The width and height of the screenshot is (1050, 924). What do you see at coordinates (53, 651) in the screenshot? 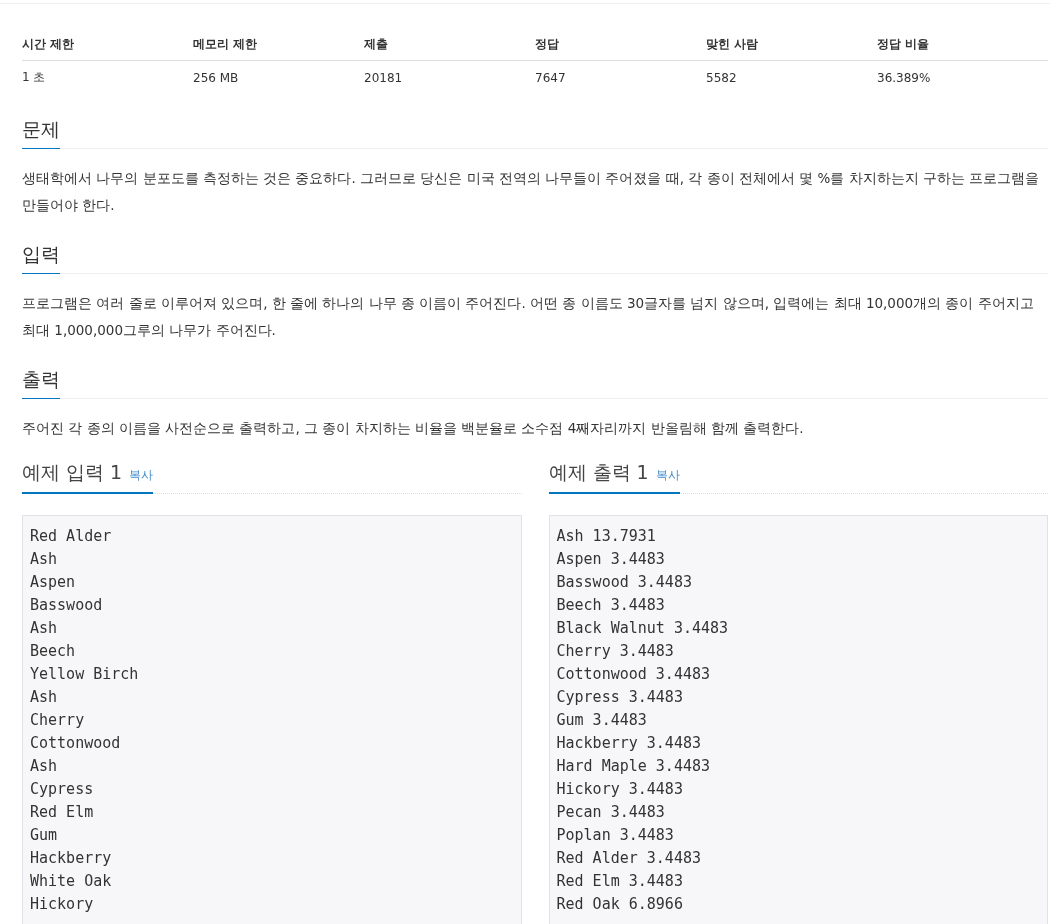
I see `code-line: Beech` at bounding box center [53, 651].